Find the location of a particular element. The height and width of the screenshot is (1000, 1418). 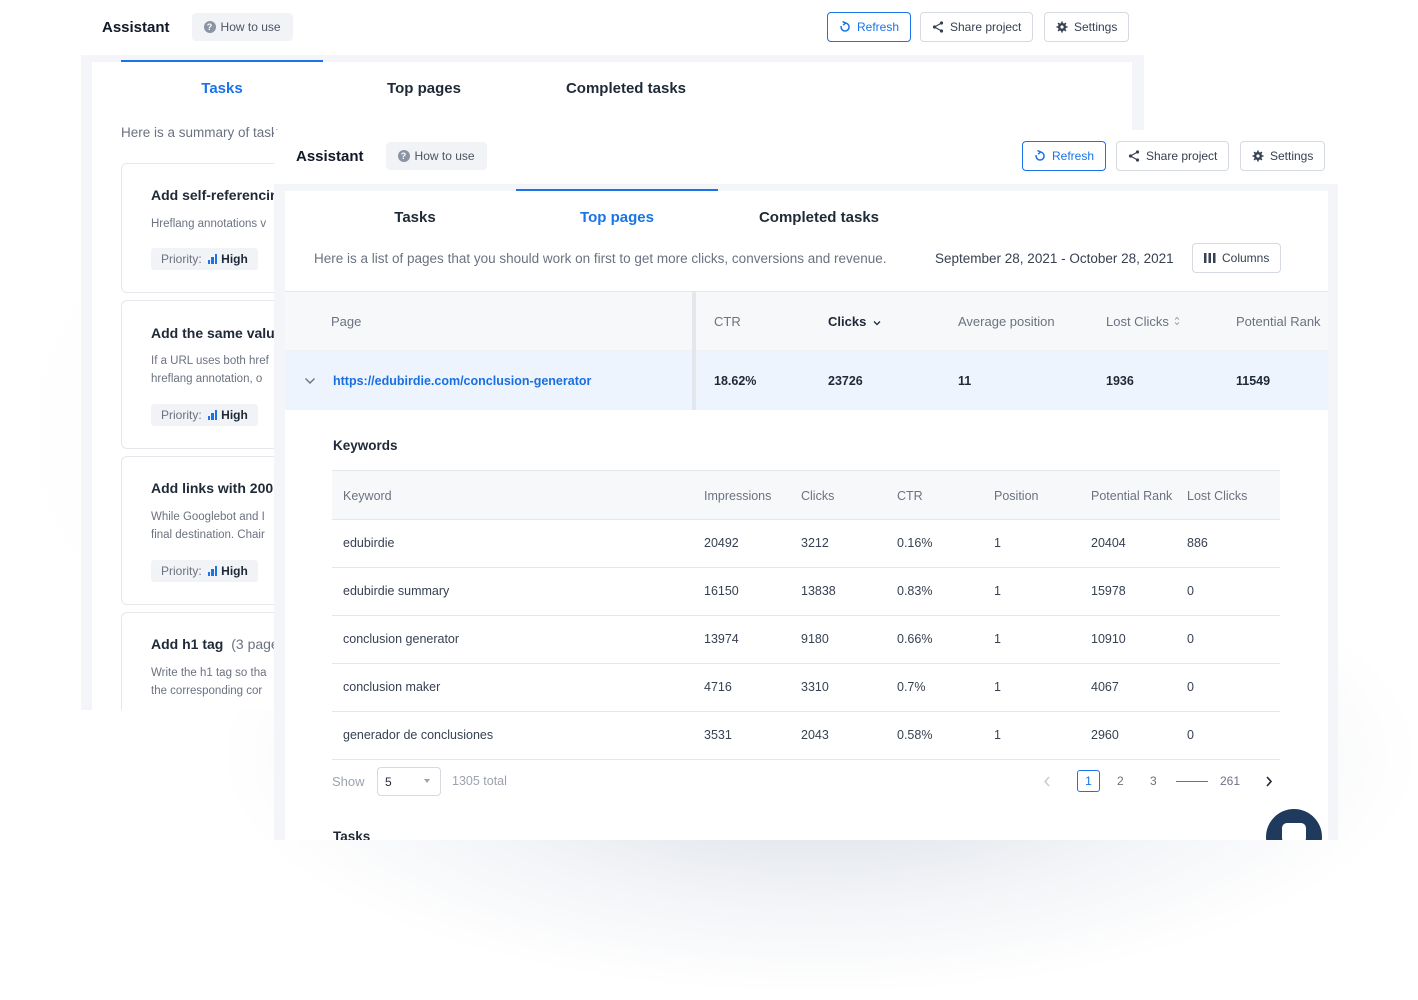

back-app-title: Assistant is located at coordinates (136, 27).